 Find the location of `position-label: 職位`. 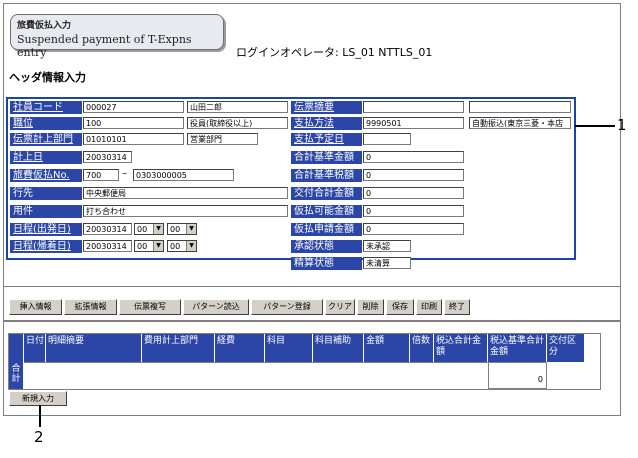

position-label: 職位 is located at coordinates (46, 123).